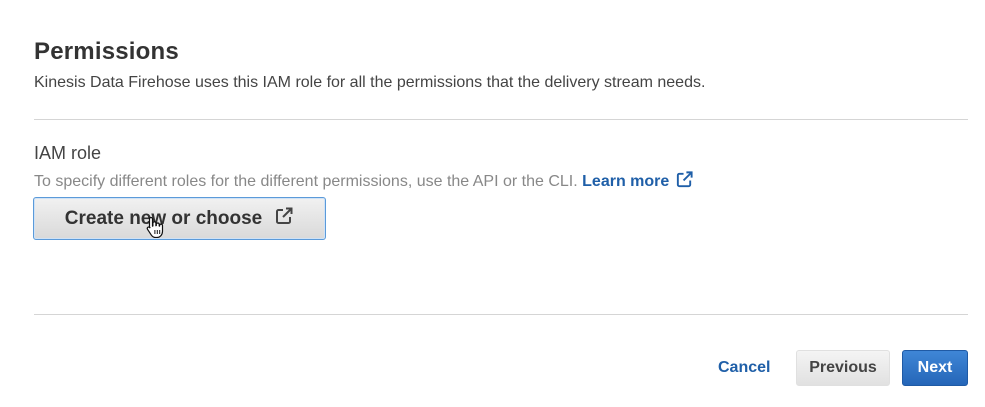 The width and height of the screenshot is (985, 407). I want to click on learn-more-label: Learn more, so click(626, 181).